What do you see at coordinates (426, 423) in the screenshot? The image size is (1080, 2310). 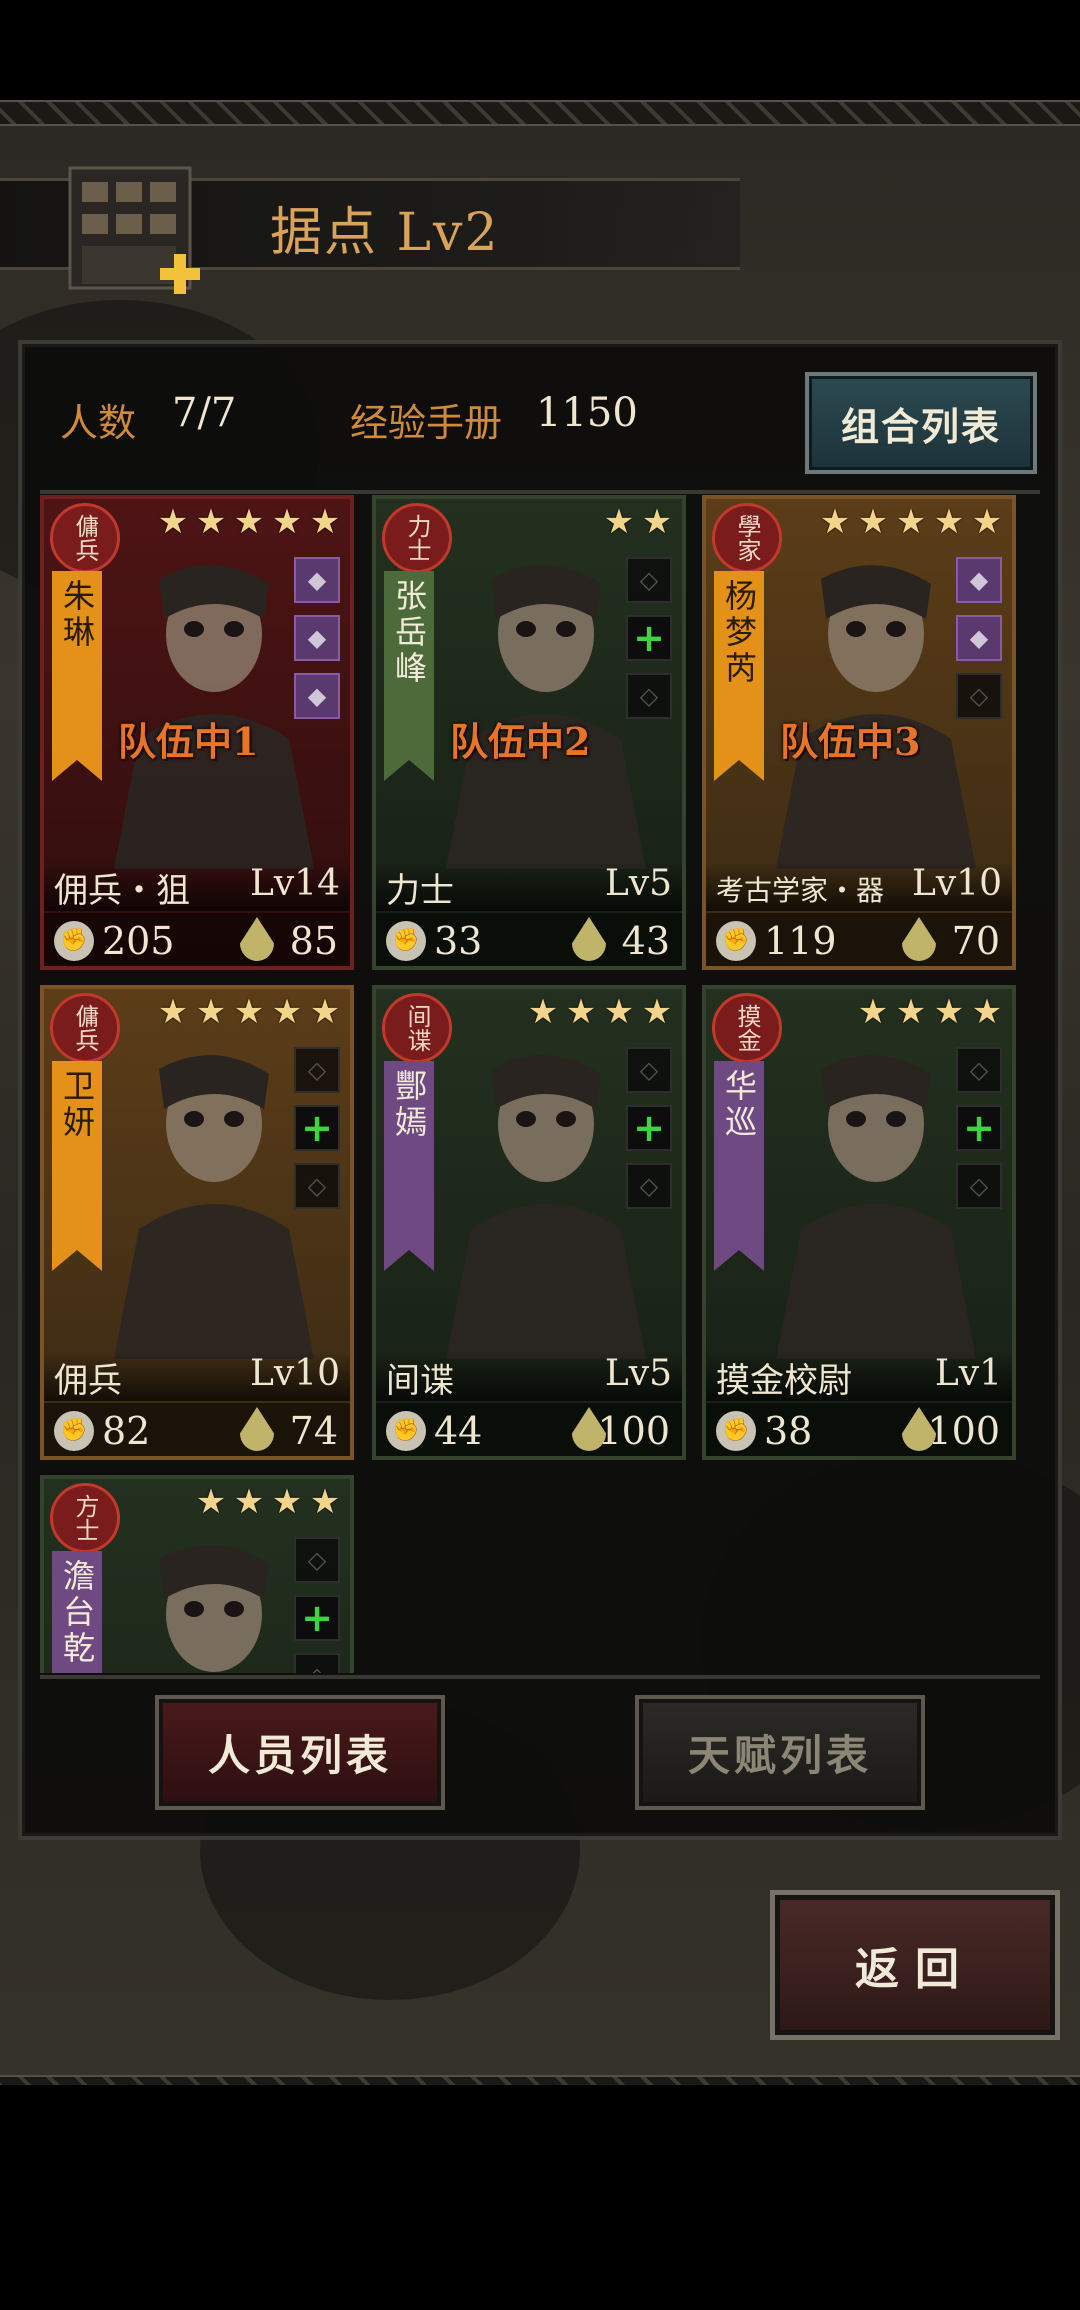 I see `exp-manual-label: 经验手册` at bounding box center [426, 423].